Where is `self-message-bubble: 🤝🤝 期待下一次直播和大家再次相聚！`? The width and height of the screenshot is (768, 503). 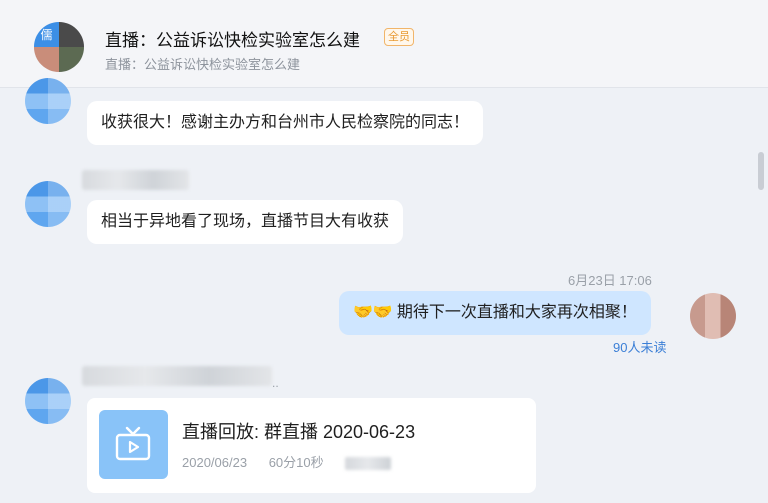 self-message-bubble: 🤝🤝 期待下一次直播和大家再次相聚！ is located at coordinates (495, 313).